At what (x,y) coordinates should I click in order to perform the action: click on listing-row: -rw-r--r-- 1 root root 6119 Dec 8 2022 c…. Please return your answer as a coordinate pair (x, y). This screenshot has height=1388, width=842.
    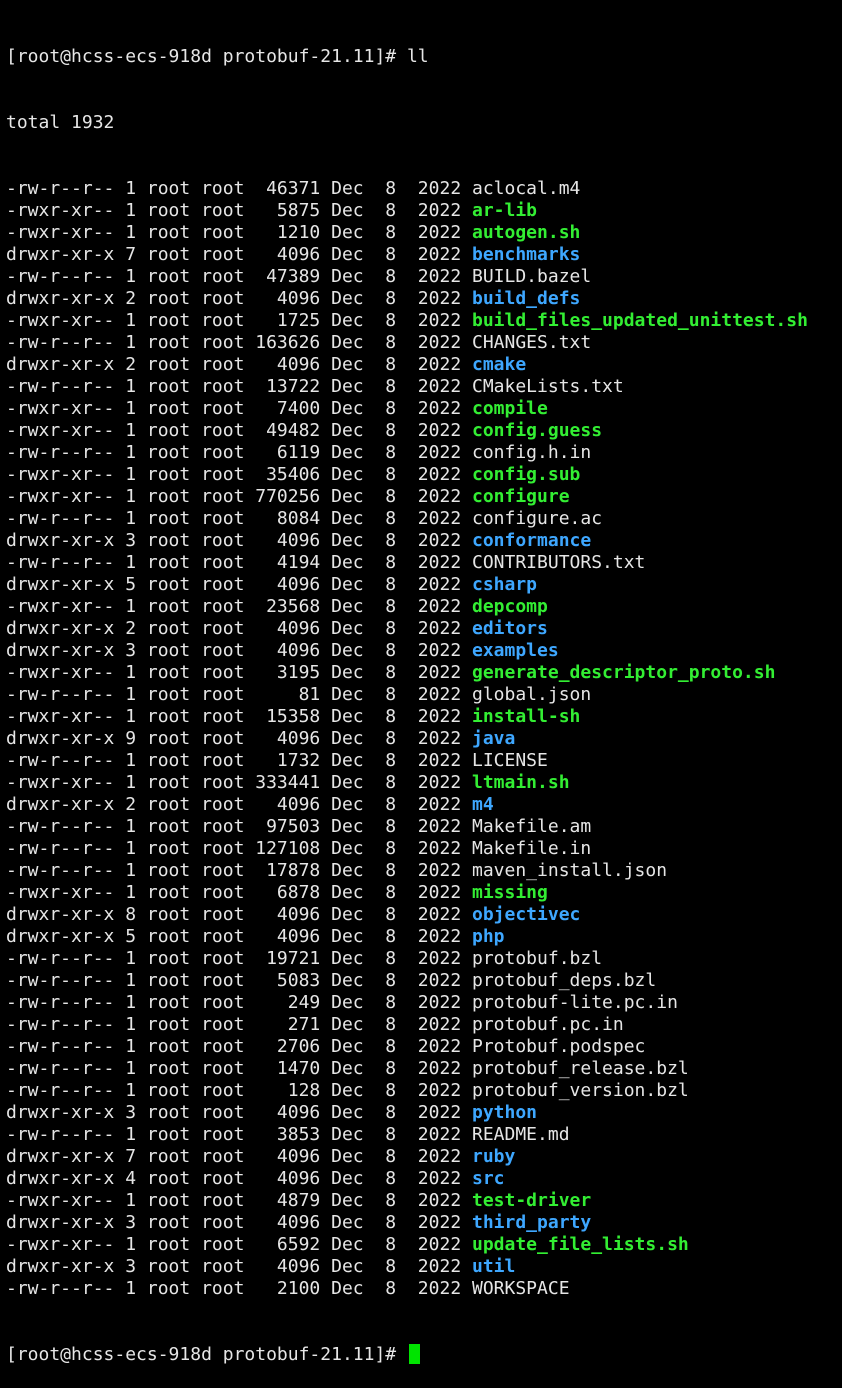
    Looking at the image, I should click on (424, 453).